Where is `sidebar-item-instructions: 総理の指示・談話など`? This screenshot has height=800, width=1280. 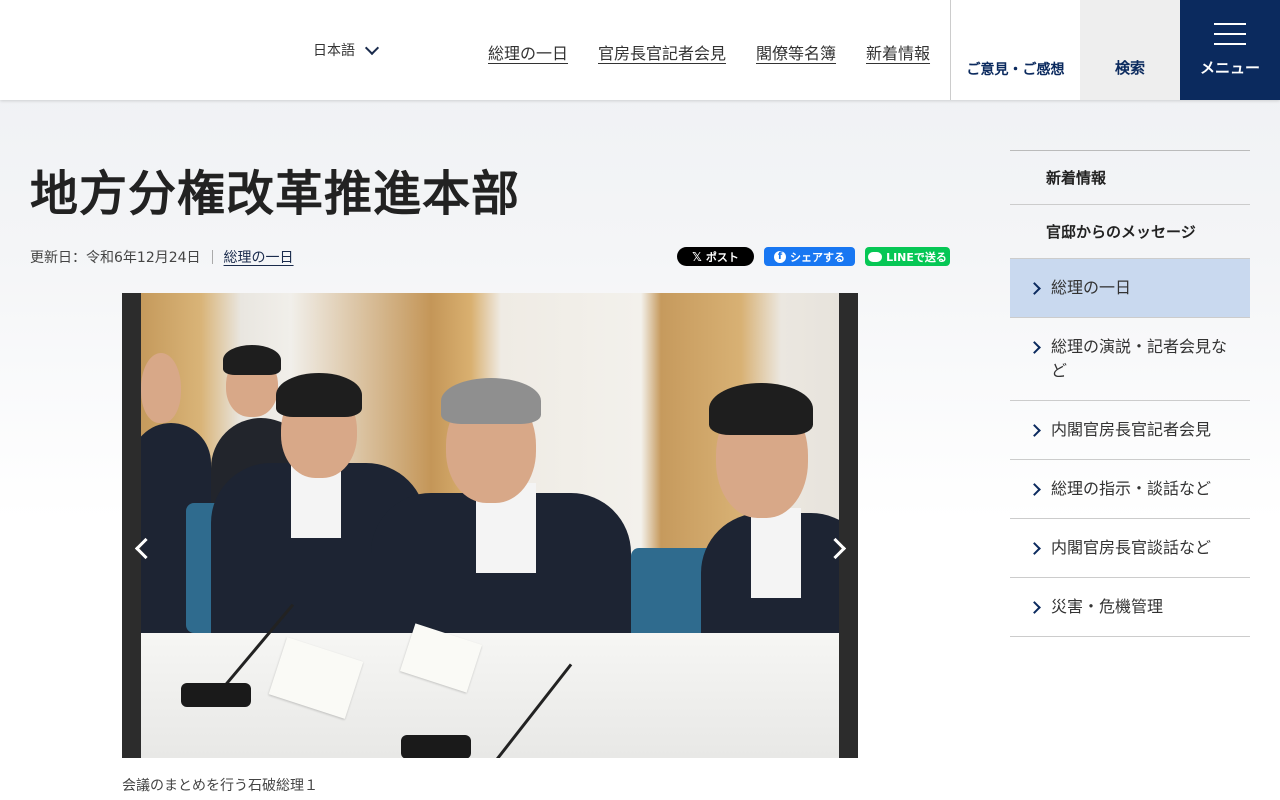 sidebar-item-instructions: 総理の指示・談話など is located at coordinates (1130, 489).